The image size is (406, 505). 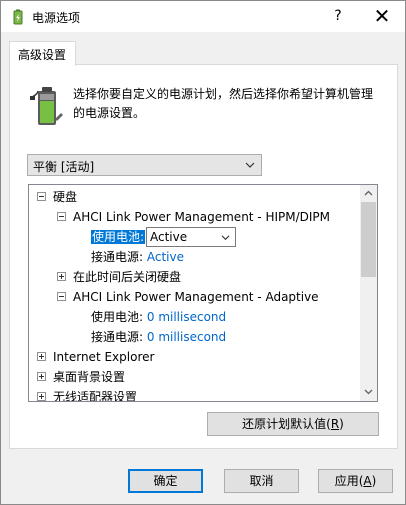 I want to click on restore-defaults-button: 还原计划默认值(R), so click(x=293, y=424).